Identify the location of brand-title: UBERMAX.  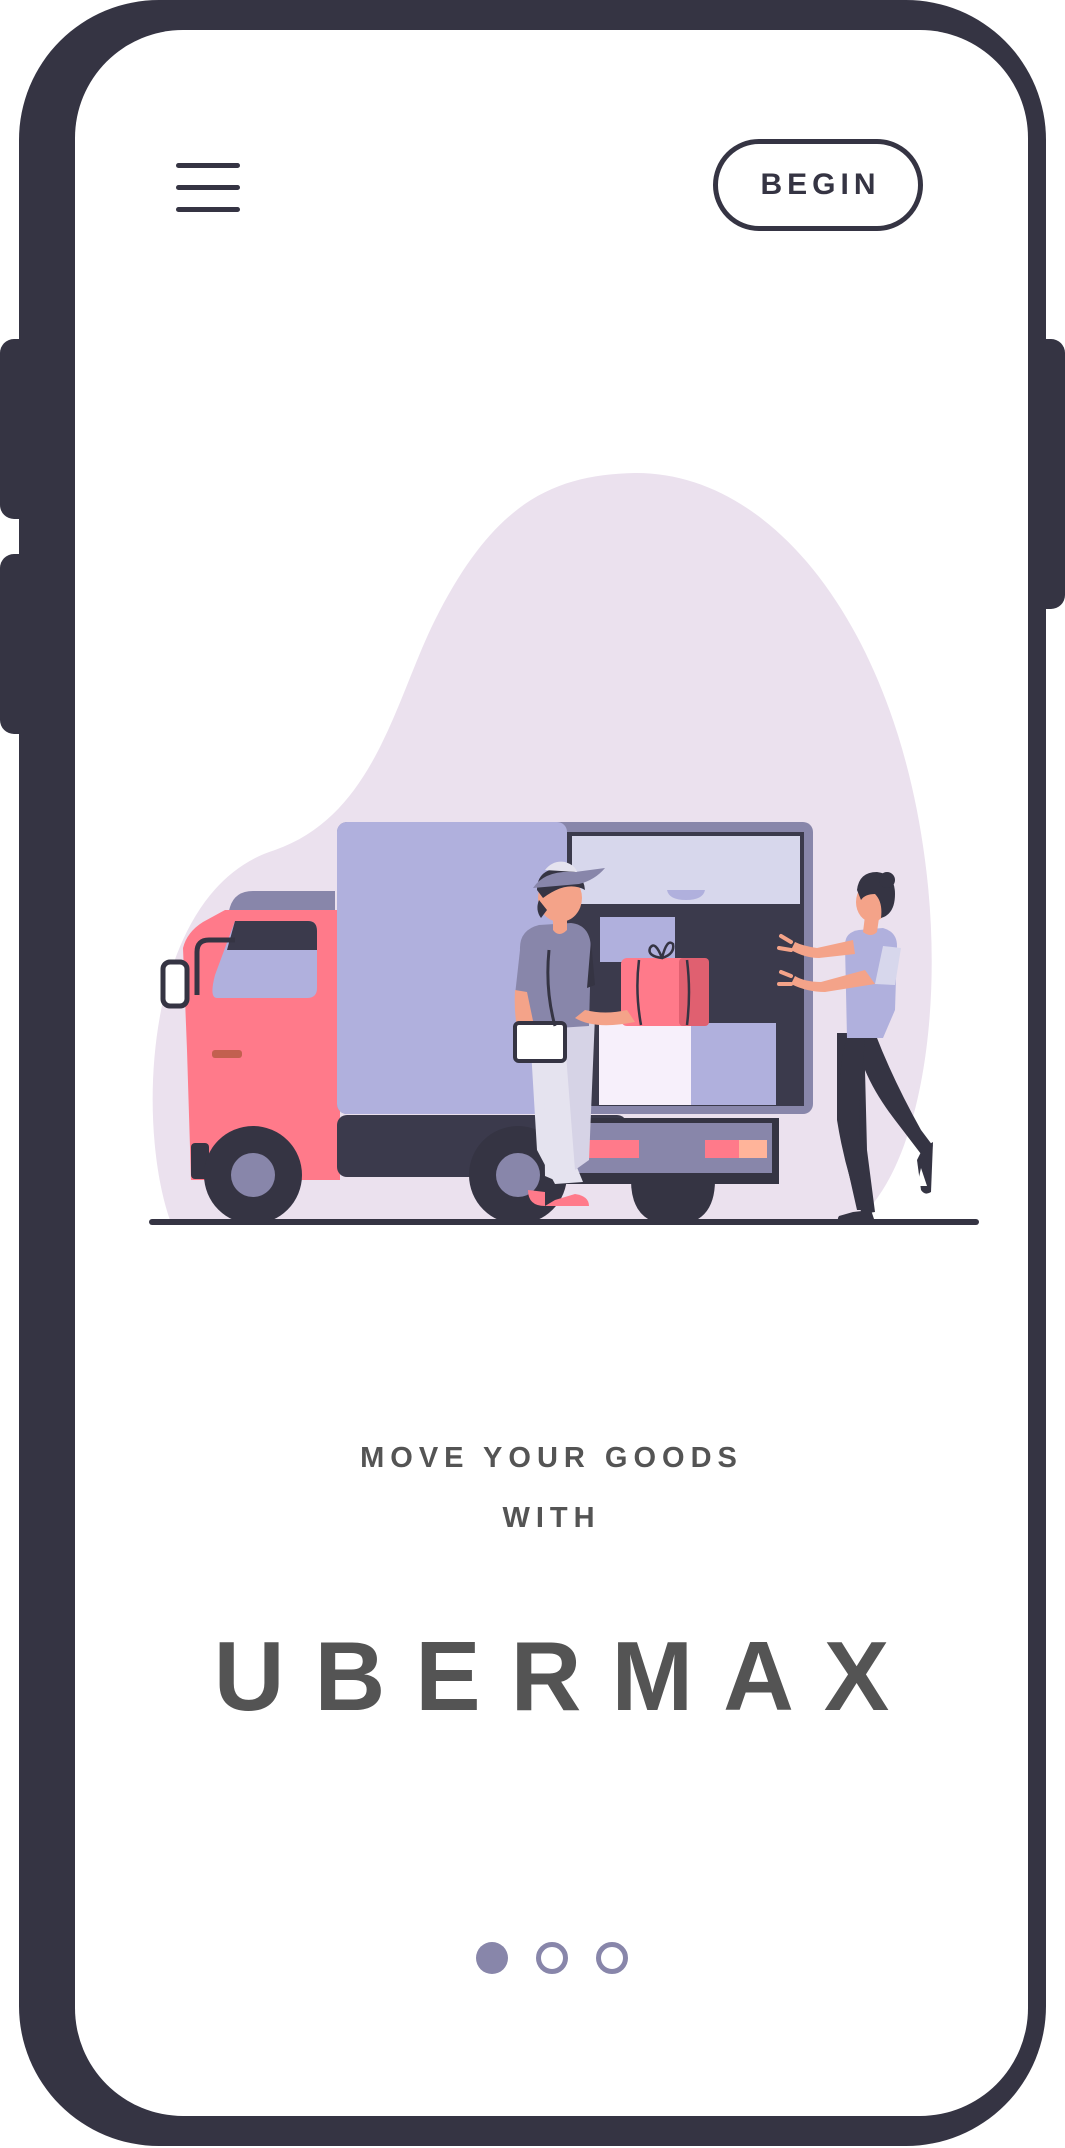
(566, 1676).